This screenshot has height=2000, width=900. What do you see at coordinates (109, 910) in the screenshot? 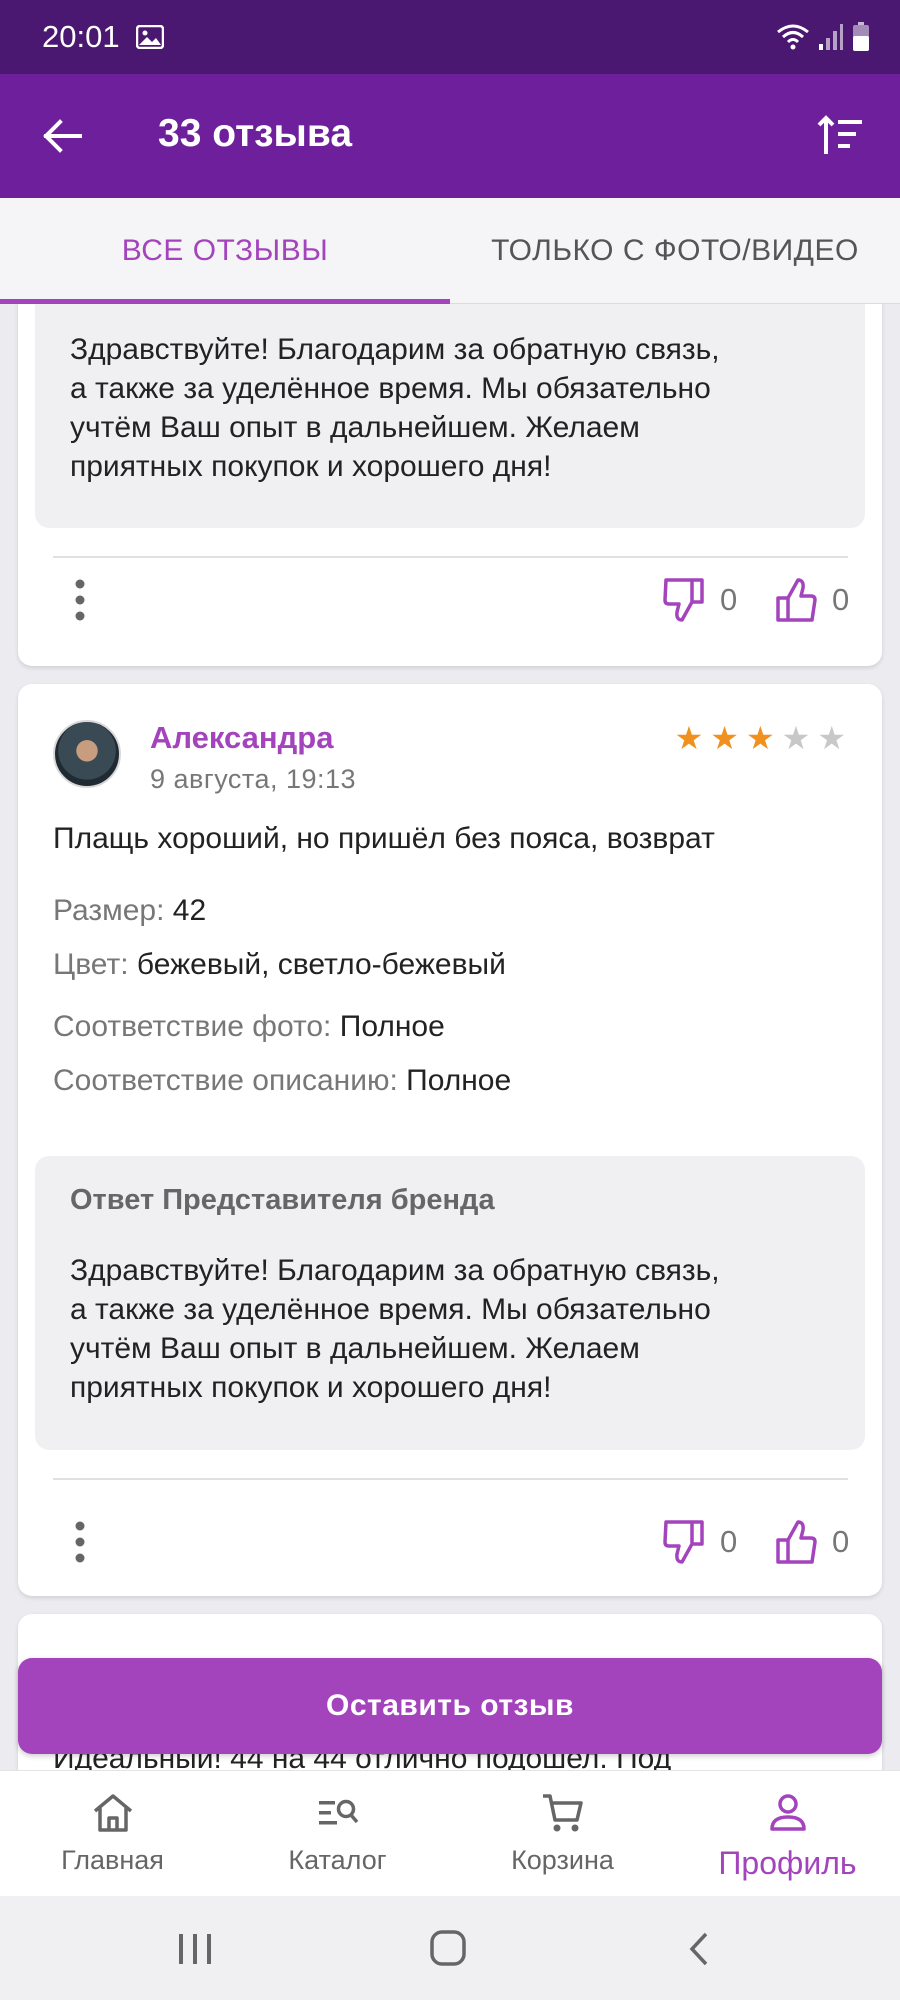
I see `size-label: Размер:` at bounding box center [109, 910].